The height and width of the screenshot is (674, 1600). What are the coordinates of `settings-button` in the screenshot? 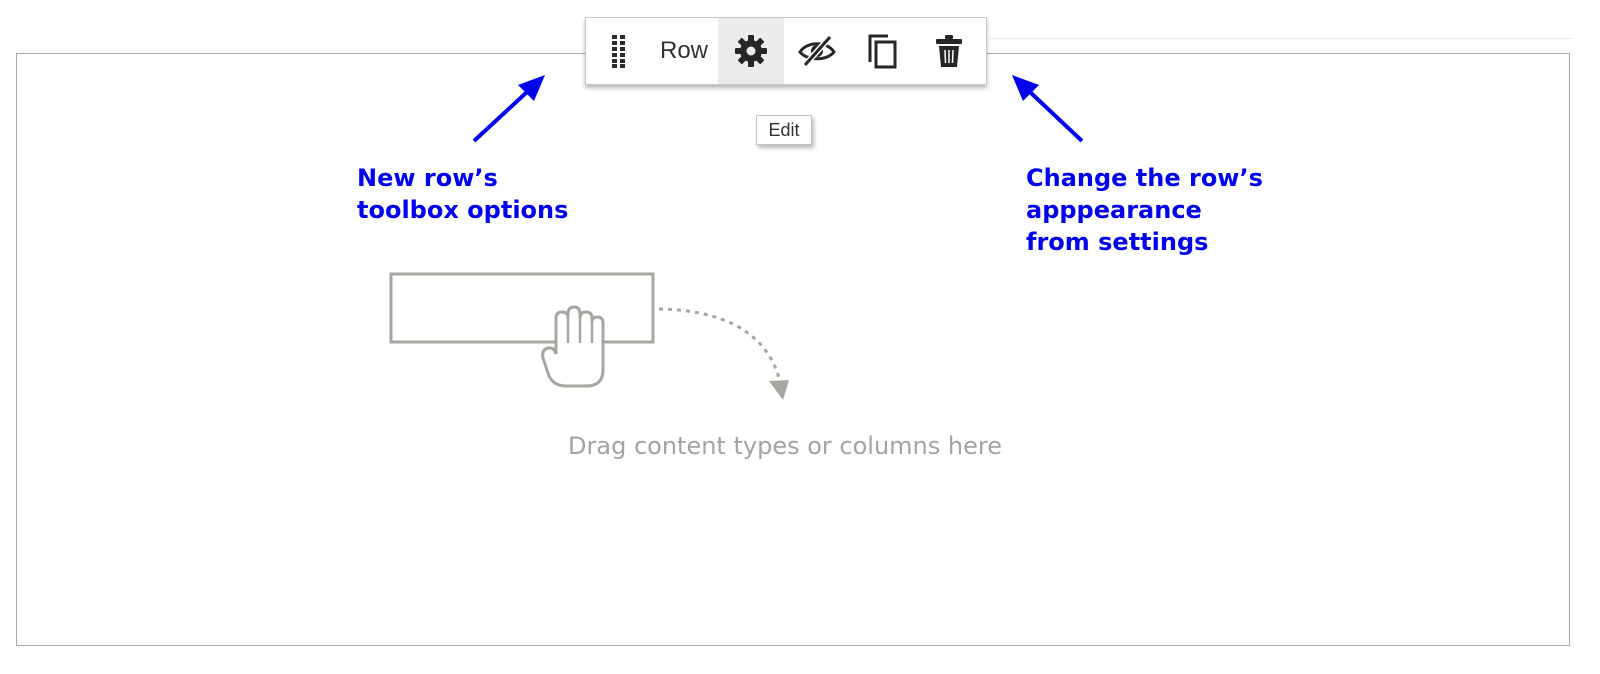 It's located at (751, 51).